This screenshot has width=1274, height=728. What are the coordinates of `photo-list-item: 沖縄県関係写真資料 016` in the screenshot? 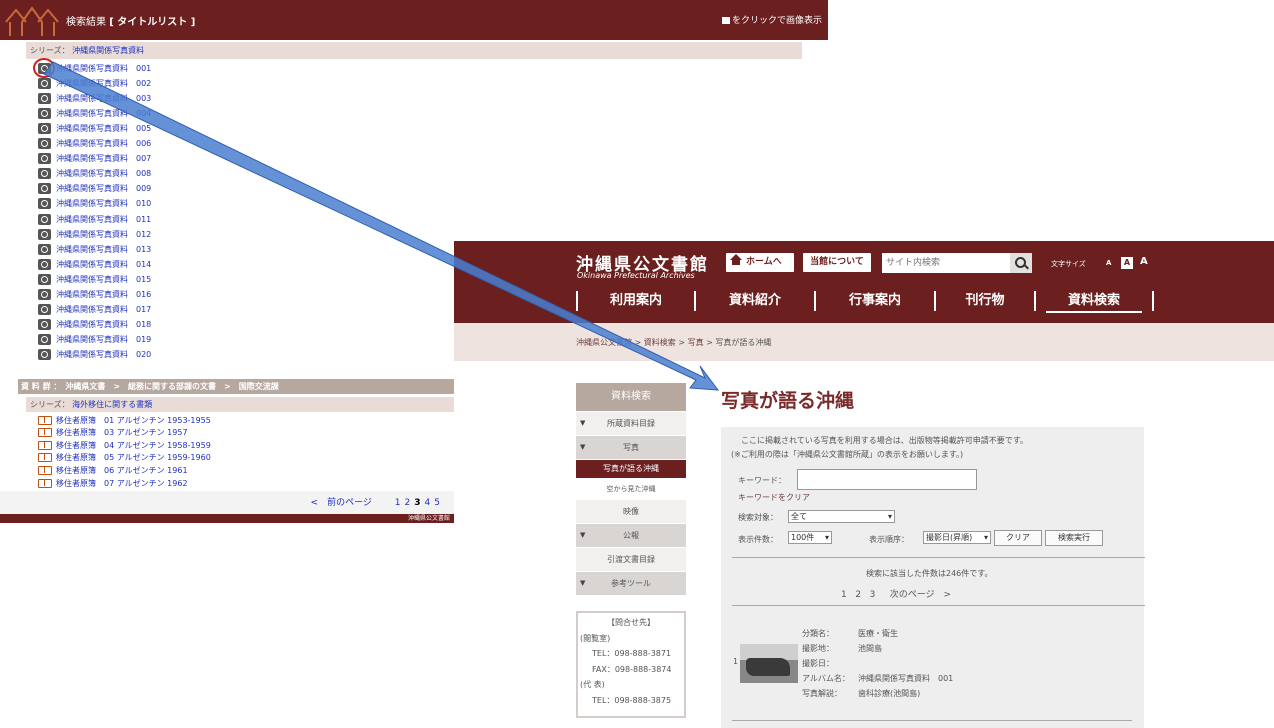 It's located at (94, 294).